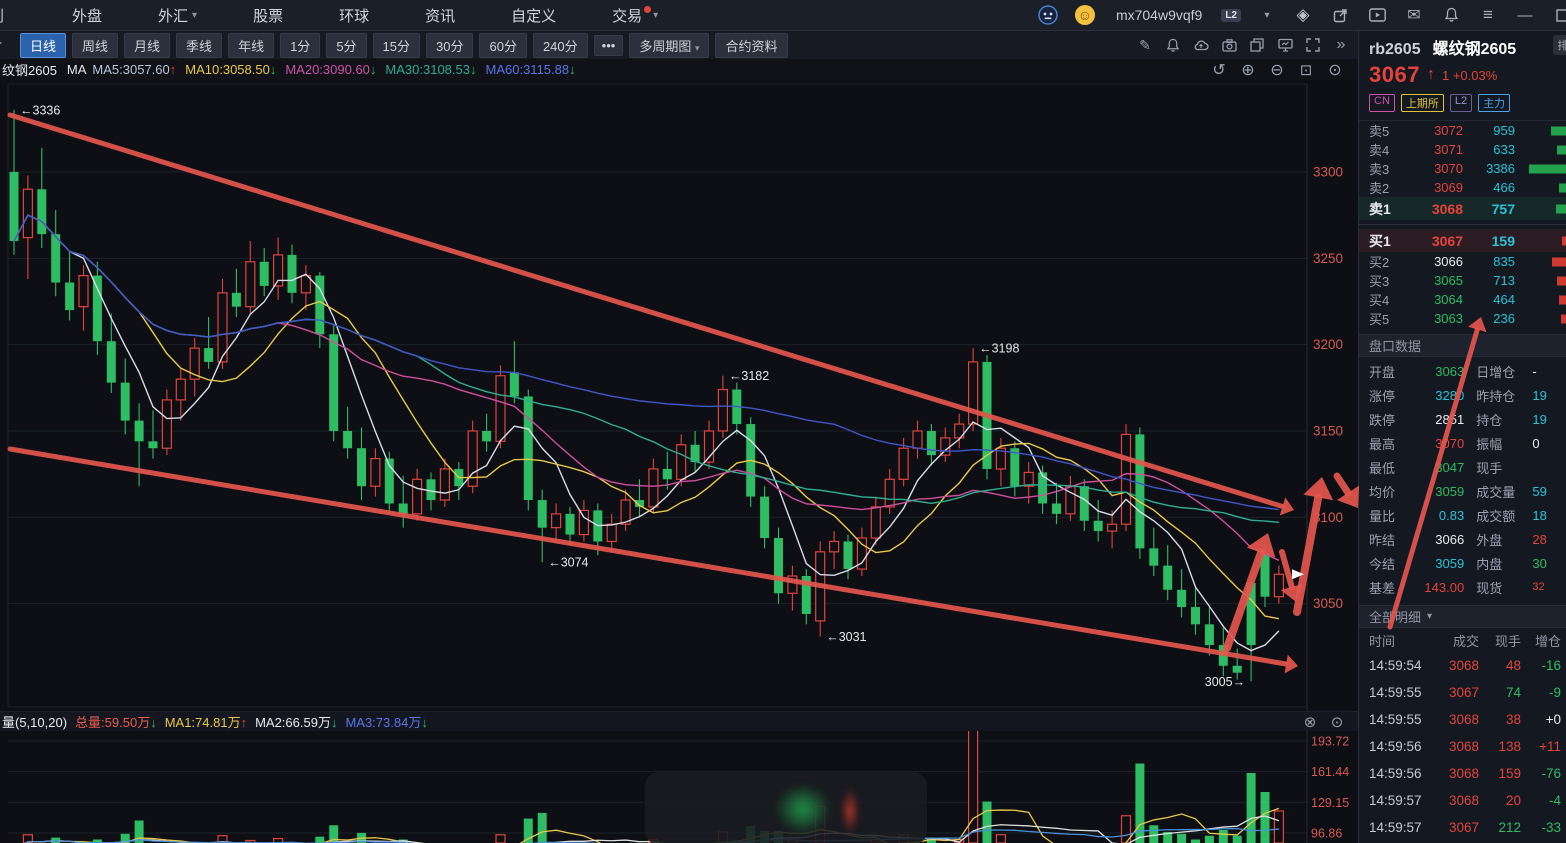 The height and width of the screenshot is (843, 1566). I want to click on sell-level-row: 卖1 3068 757, so click(1462, 208).